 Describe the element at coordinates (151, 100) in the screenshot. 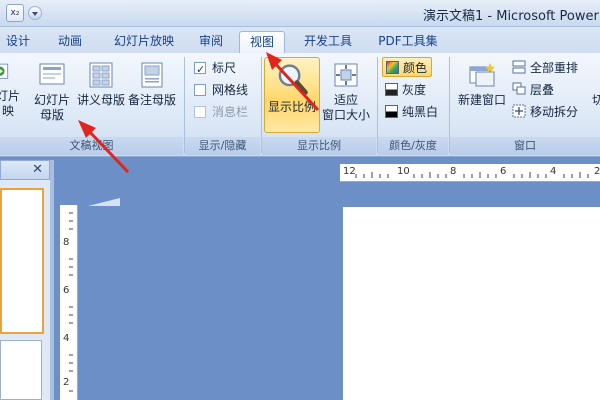

I see `notes-master-label: 备注母版` at that location.